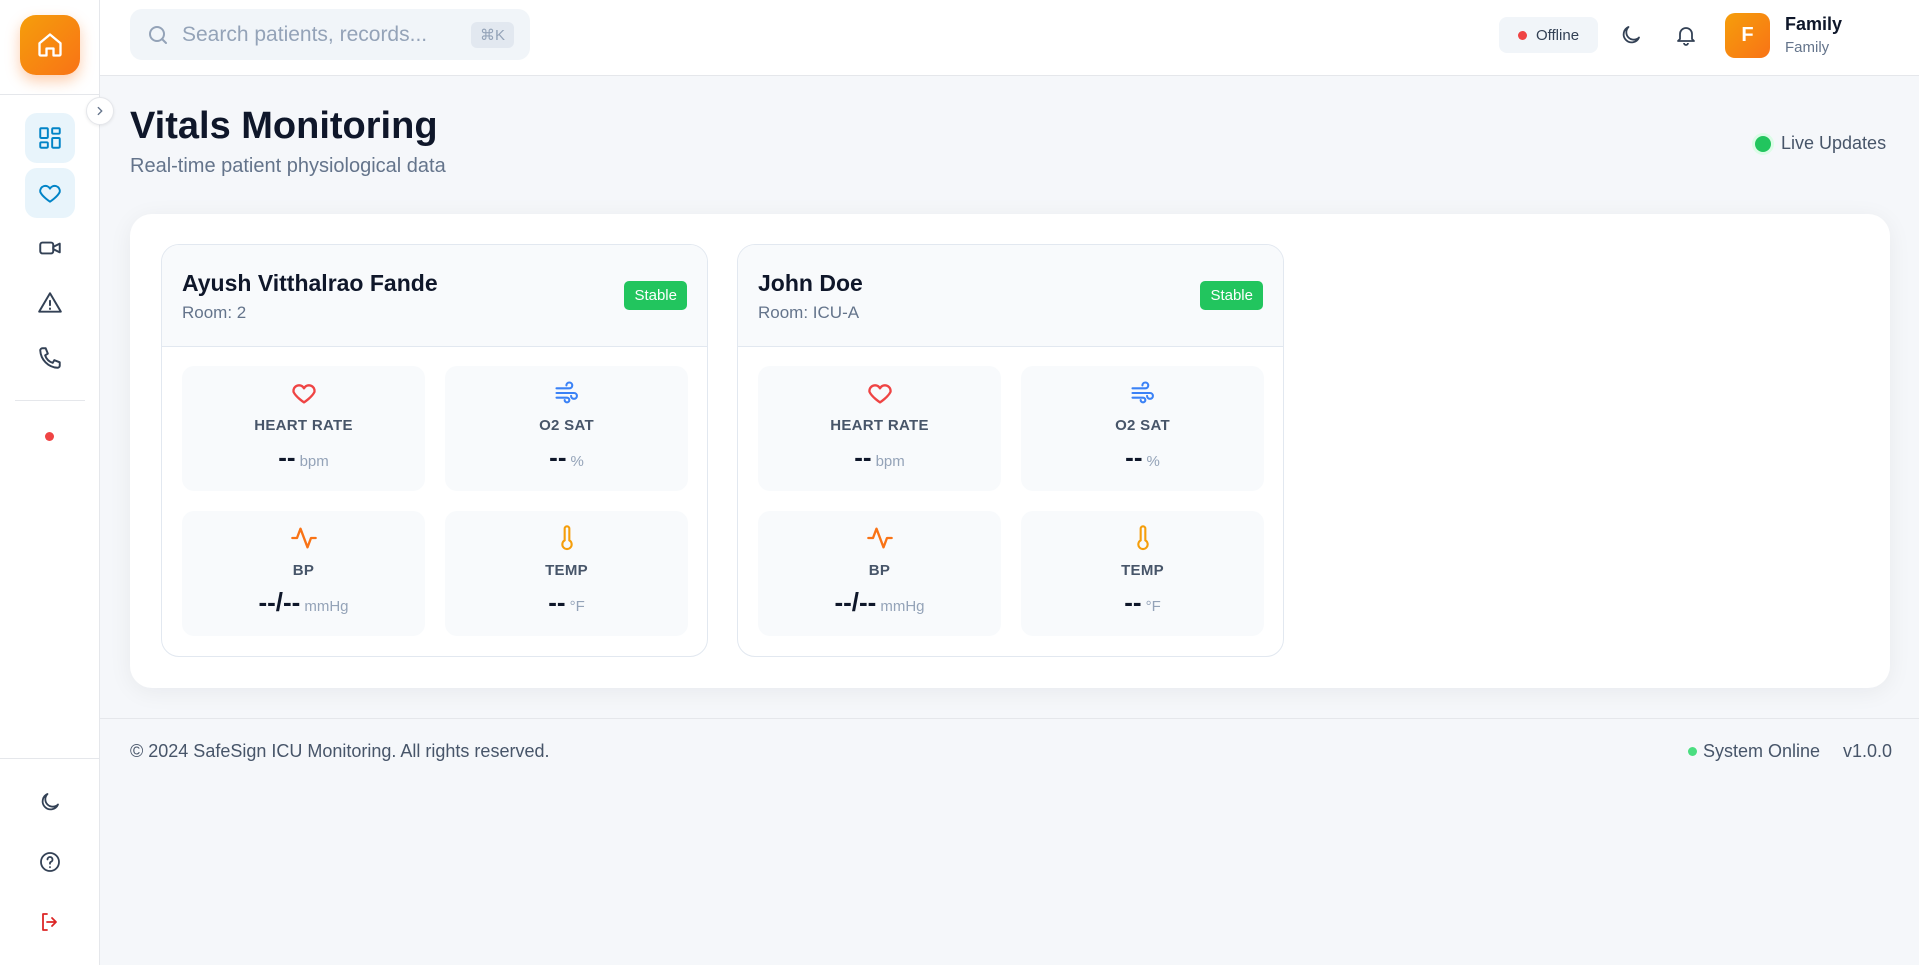 The image size is (1919, 965). Describe the element at coordinates (284, 126) in the screenshot. I see `page-title: Vitals Monitoring` at that location.